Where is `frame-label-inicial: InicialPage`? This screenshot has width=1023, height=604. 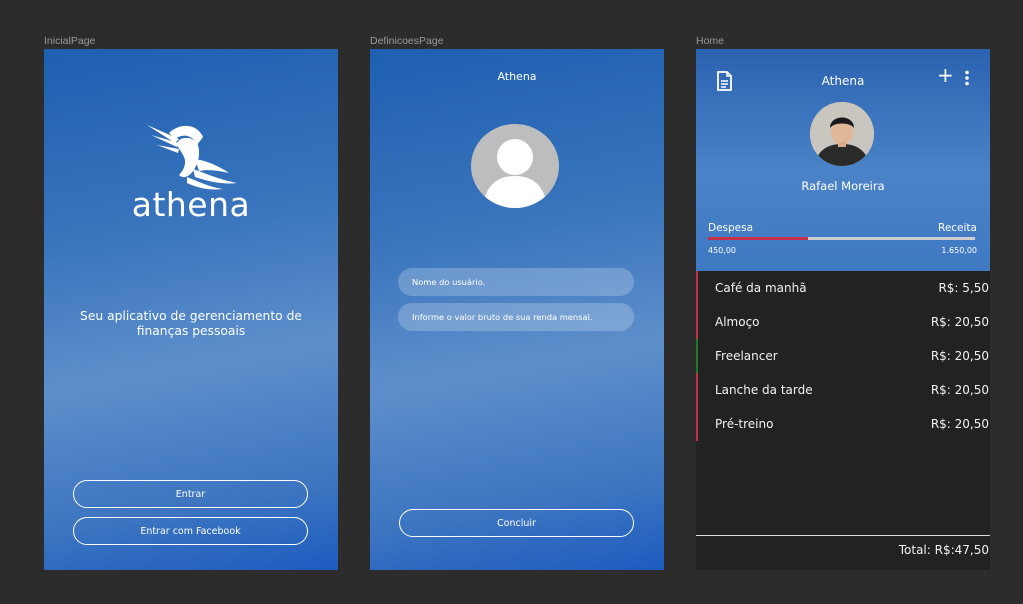 frame-label-inicial: InicialPage is located at coordinates (70, 41).